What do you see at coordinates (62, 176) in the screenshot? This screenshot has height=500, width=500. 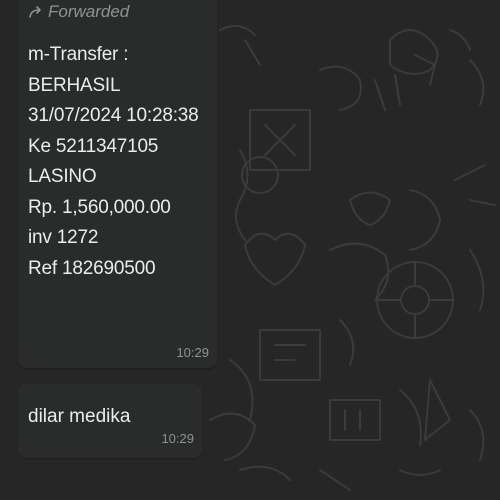 I see `message-line: LASINO` at bounding box center [62, 176].